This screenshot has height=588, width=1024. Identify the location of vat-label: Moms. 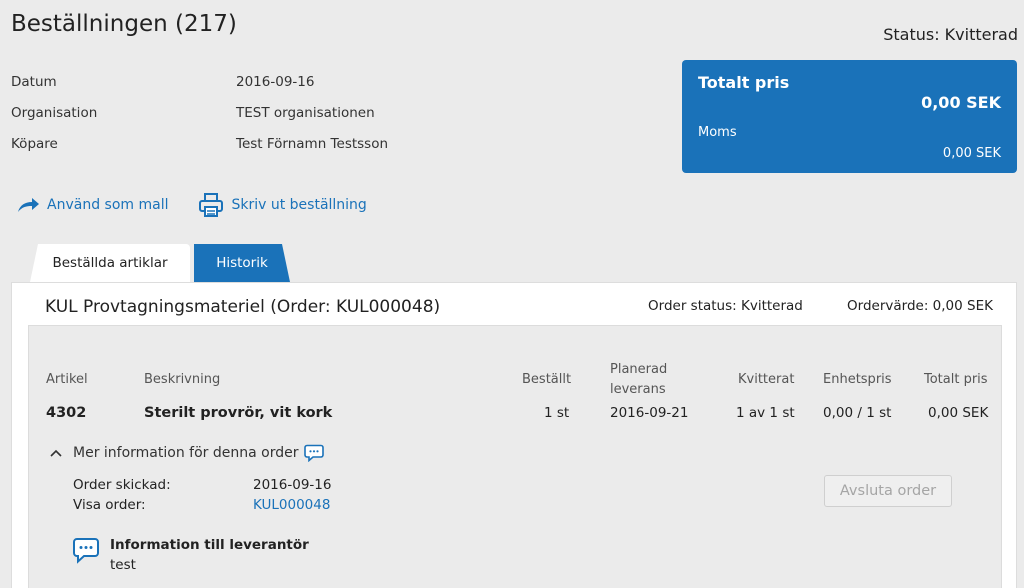
(717, 132).